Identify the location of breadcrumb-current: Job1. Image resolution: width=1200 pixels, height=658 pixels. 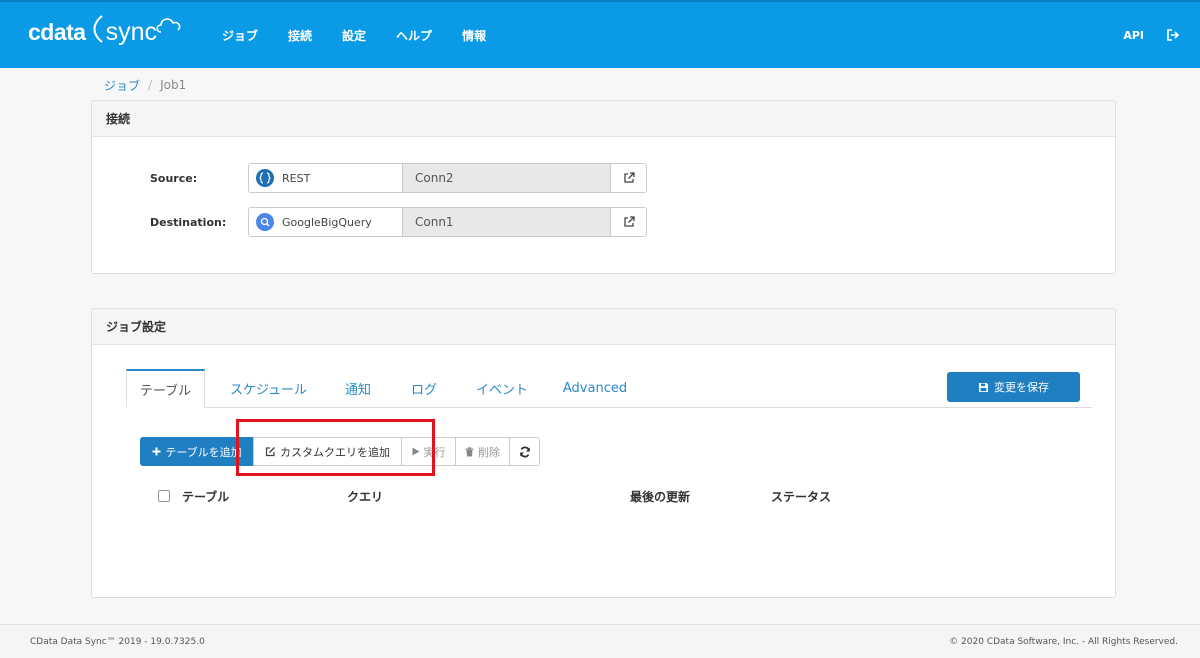
(173, 85).